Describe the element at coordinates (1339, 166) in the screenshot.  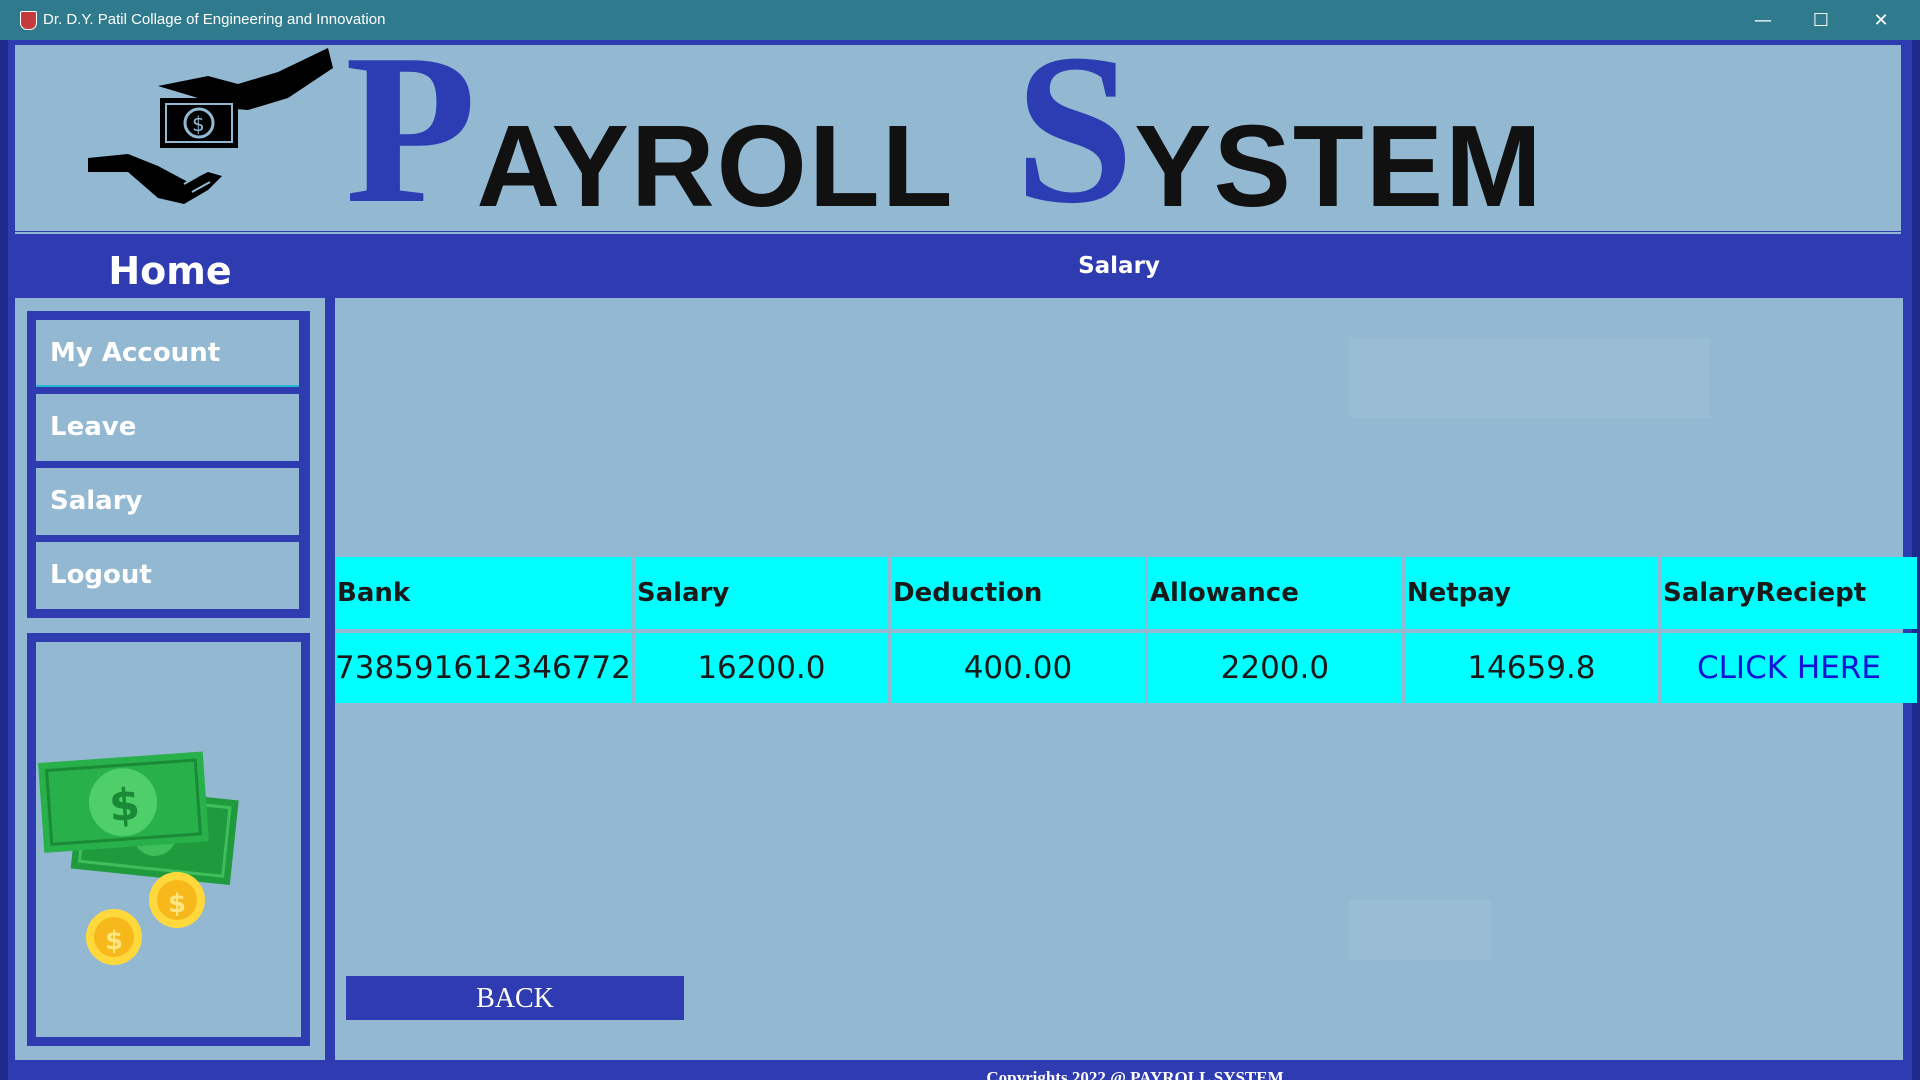
I see `brand-word-2: YSTEM` at that location.